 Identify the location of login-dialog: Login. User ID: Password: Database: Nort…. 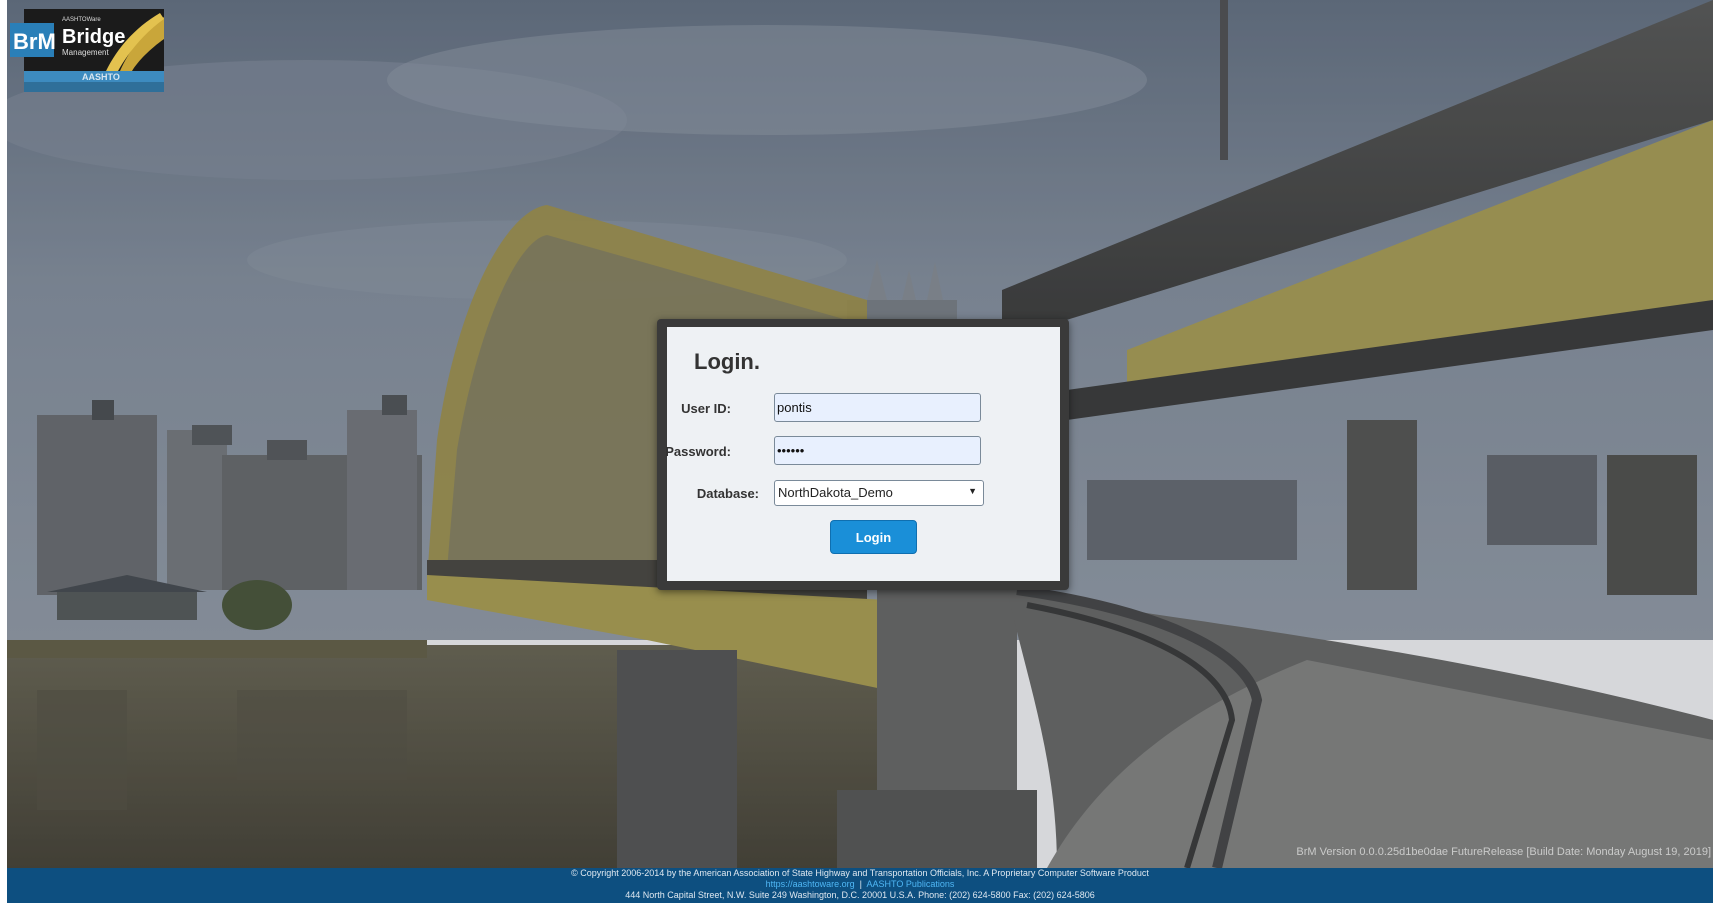
(863, 454).